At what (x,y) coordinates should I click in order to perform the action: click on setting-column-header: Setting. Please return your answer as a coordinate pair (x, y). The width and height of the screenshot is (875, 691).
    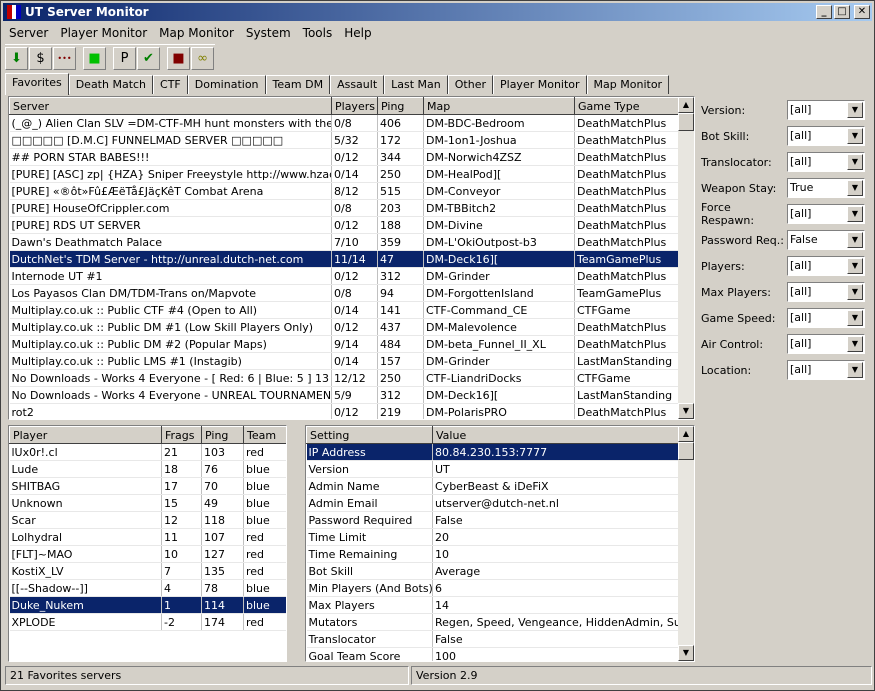
    Looking at the image, I should click on (369, 435).